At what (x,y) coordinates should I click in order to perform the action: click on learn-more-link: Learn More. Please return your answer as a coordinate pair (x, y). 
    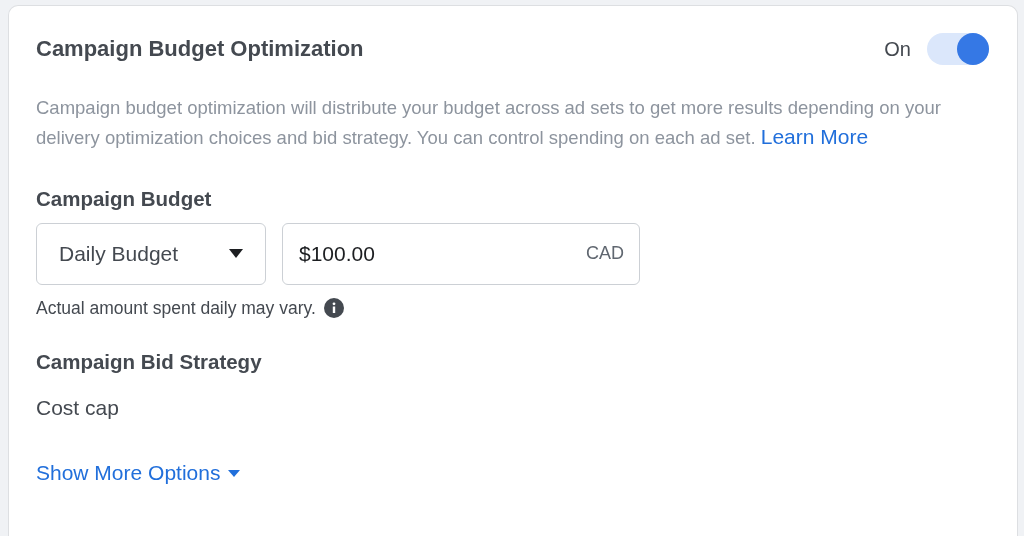
    Looking at the image, I should click on (814, 136).